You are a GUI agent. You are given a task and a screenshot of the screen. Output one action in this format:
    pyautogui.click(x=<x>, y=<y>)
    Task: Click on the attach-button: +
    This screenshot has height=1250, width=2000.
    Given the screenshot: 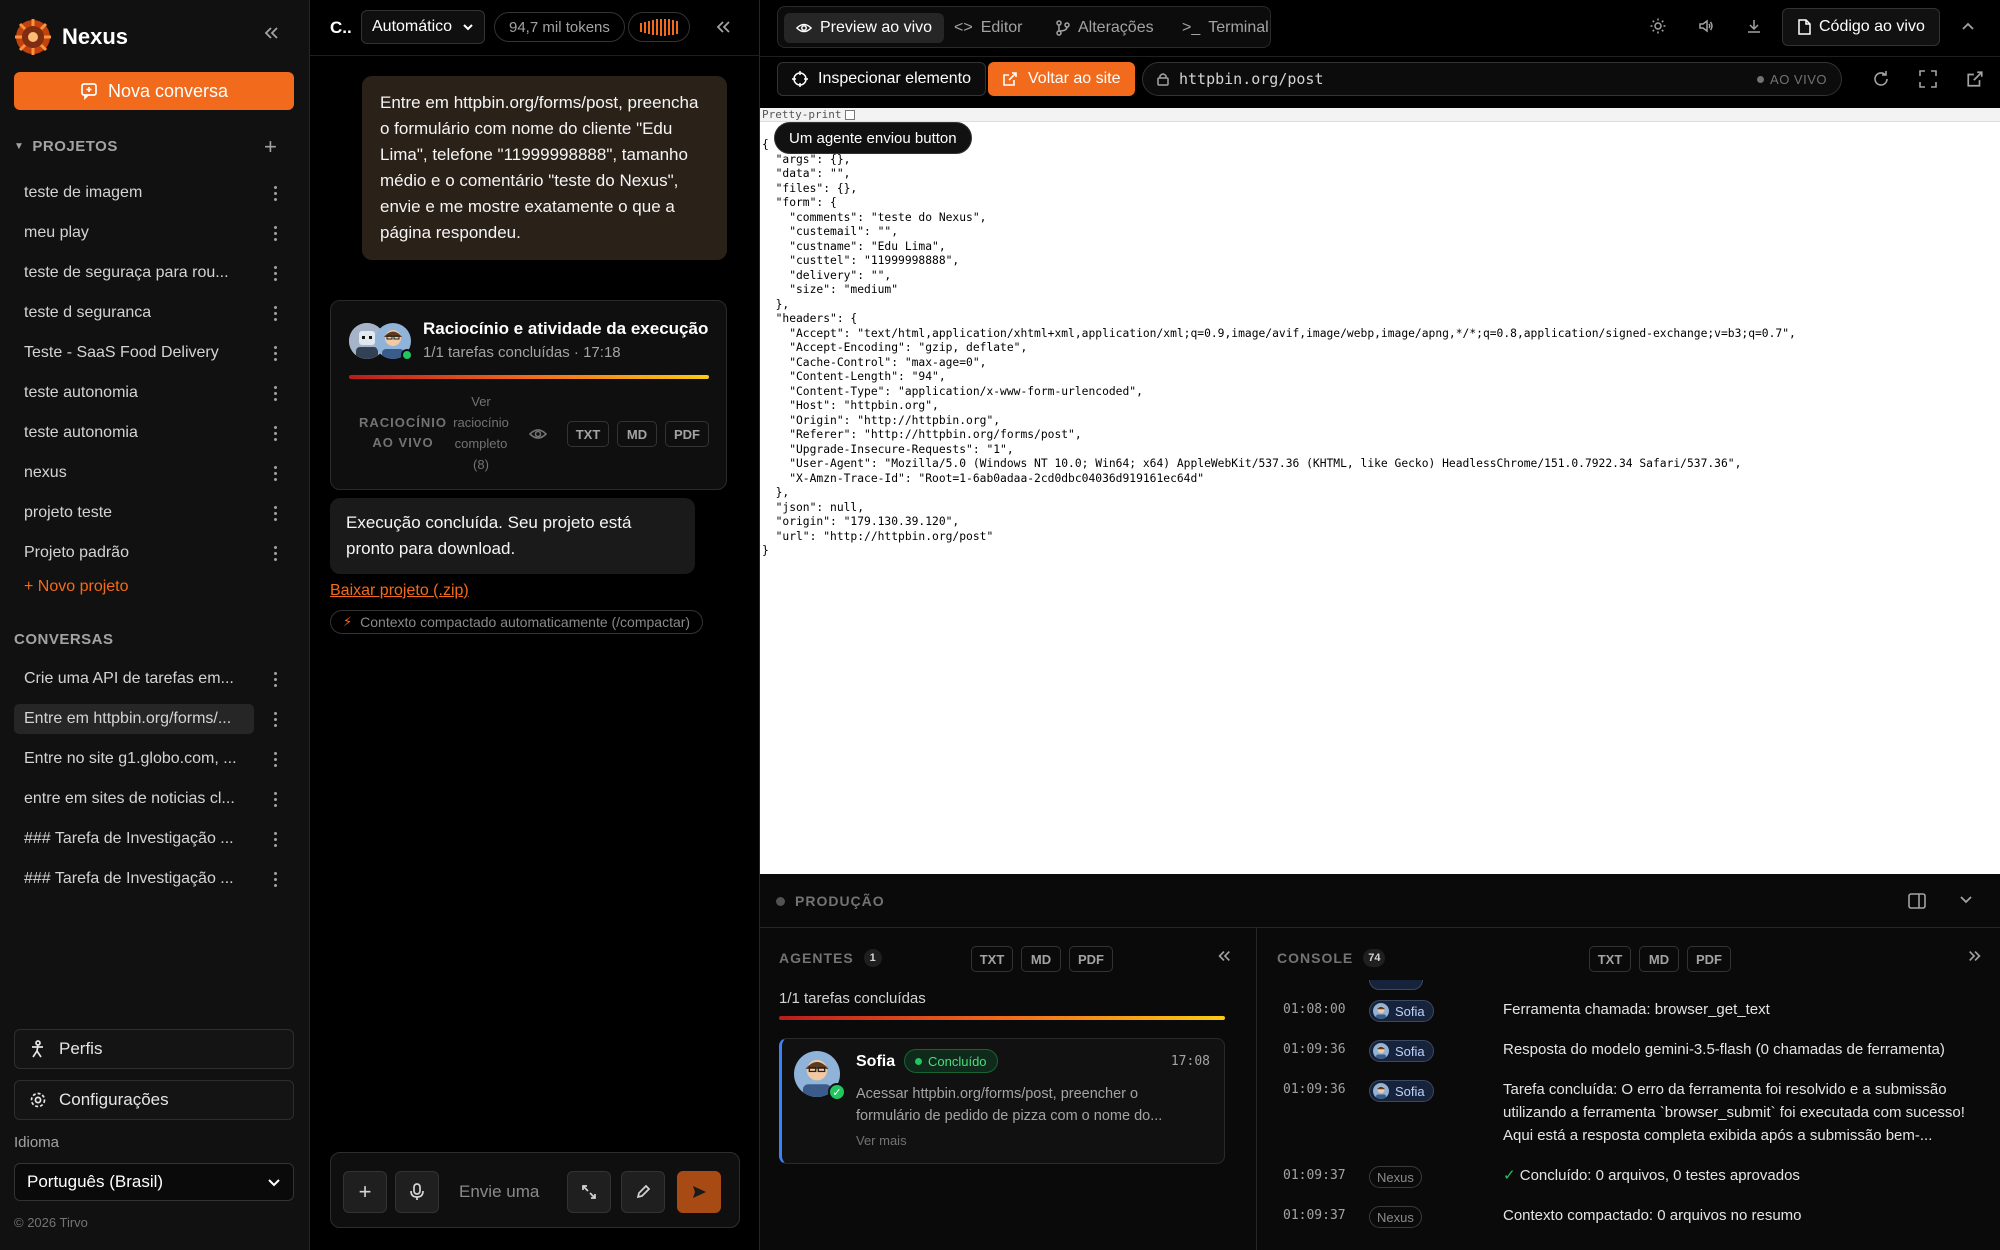 What is the action you would take?
    pyautogui.click(x=365, y=1192)
    